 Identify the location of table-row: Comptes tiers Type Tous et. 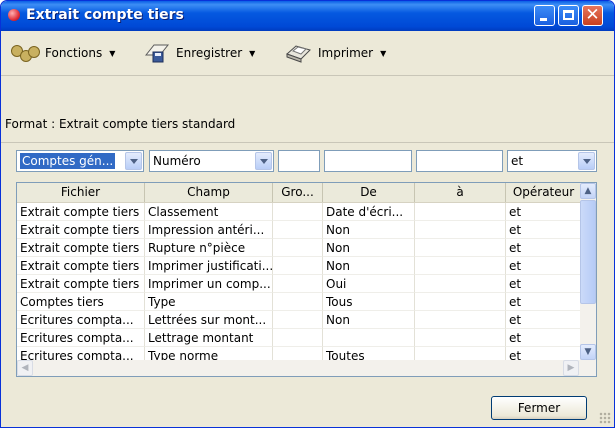
(299, 302).